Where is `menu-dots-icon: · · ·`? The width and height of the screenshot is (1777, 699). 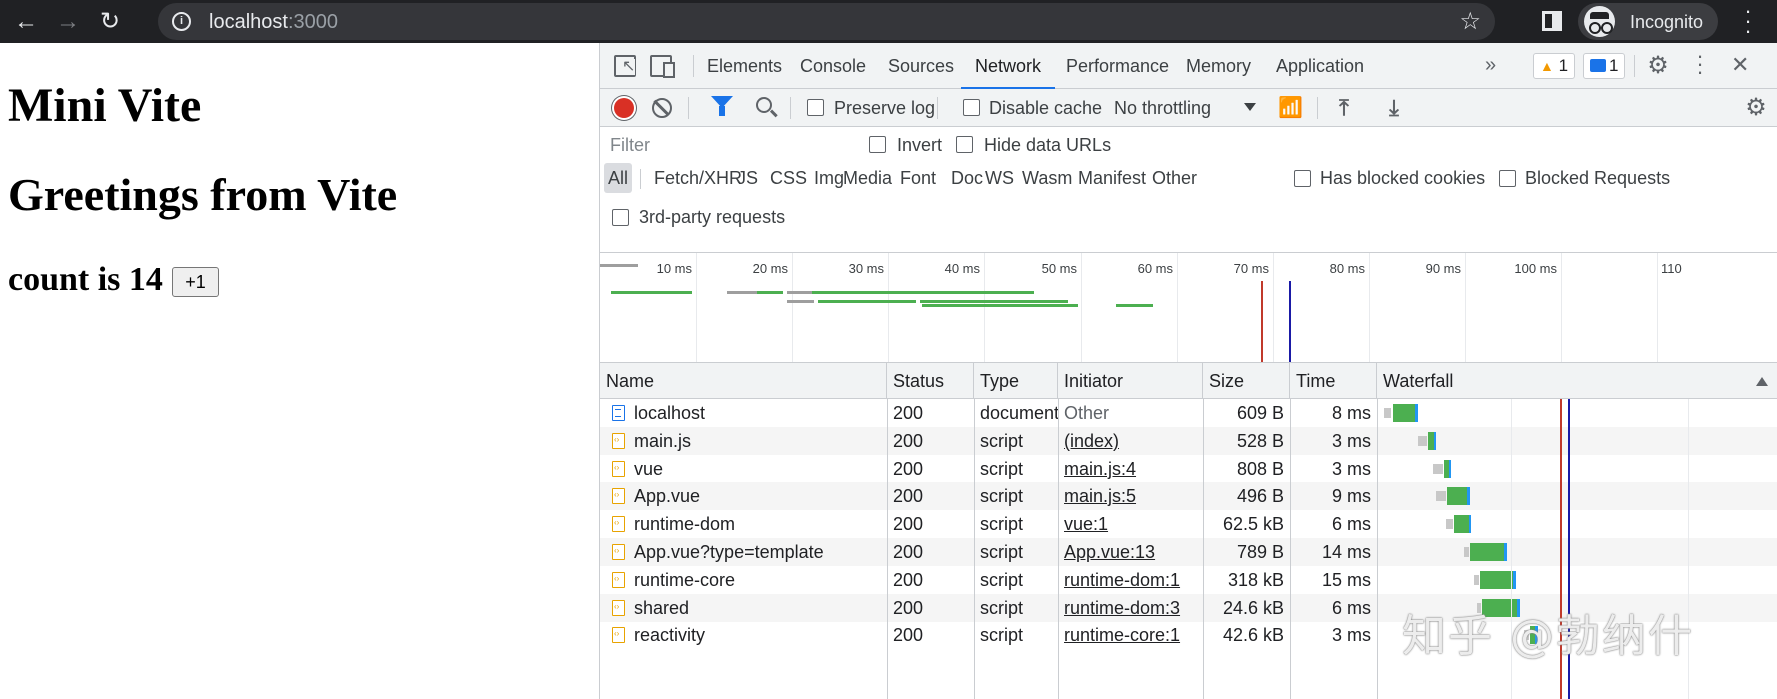 menu-dots-icon: · · · is located at coordinates (1748, 21).